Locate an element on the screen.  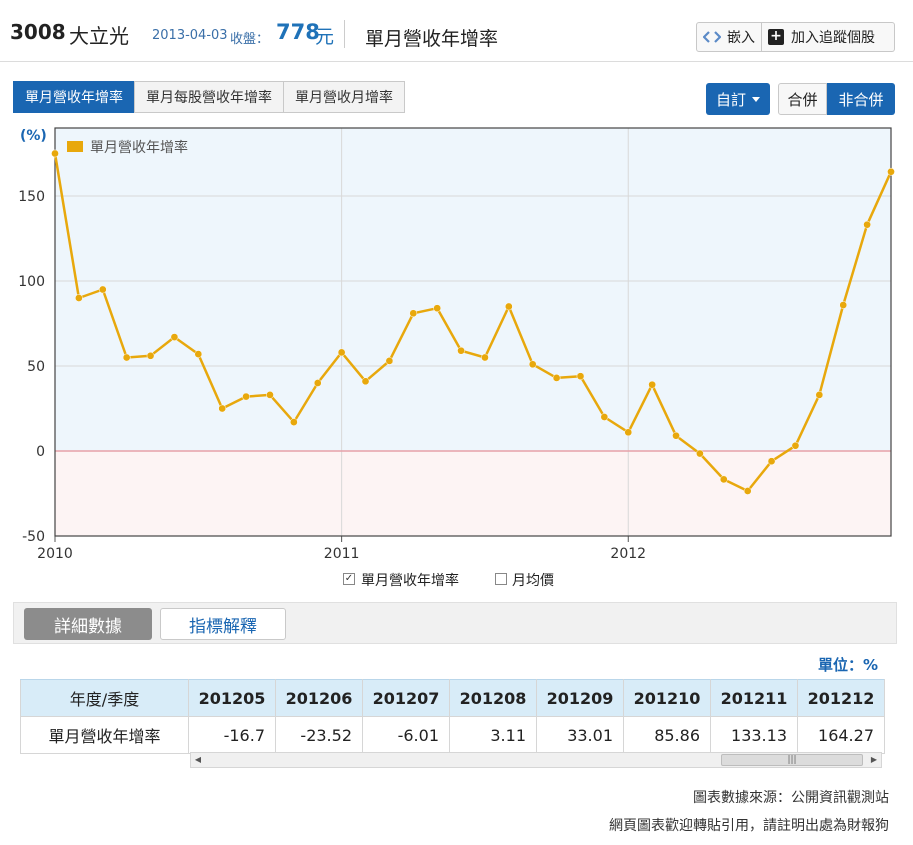
tab-monthly-eps-revenue-yoy: 單月每股營收年增率 is located at coordinates (209, 97).